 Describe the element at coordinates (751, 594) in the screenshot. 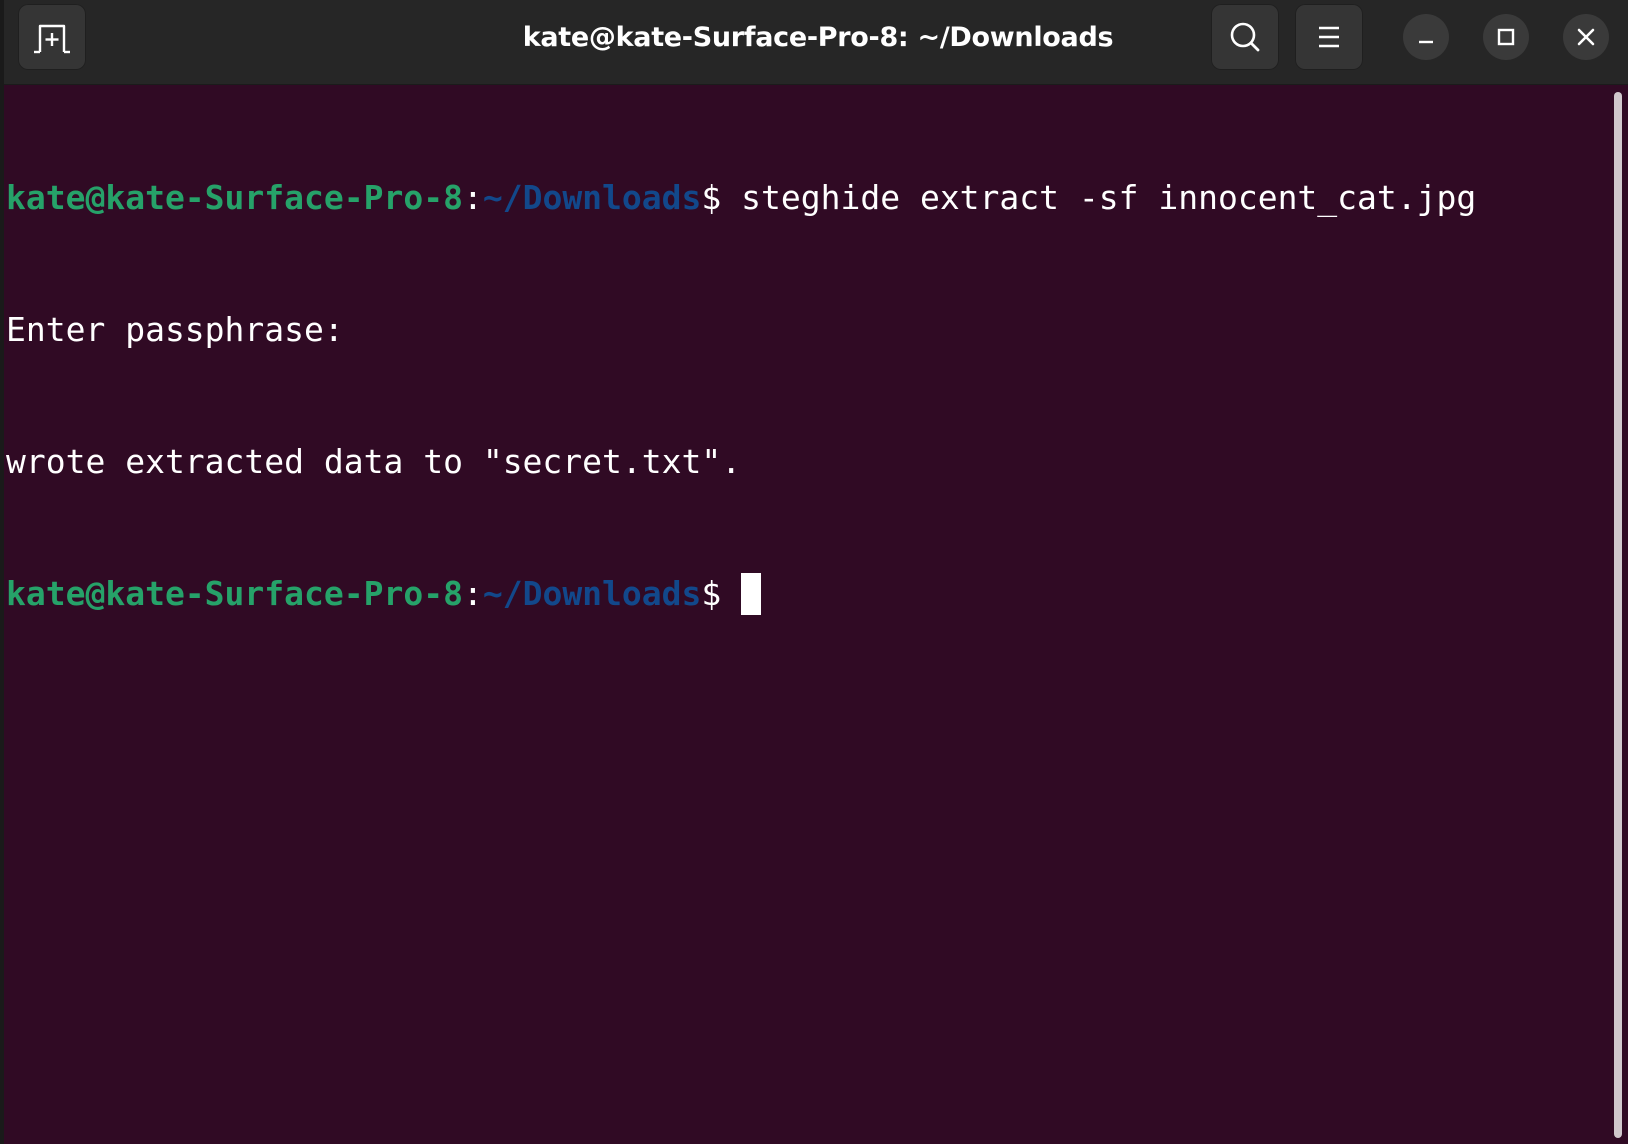

I see `text-cursor` at that location.